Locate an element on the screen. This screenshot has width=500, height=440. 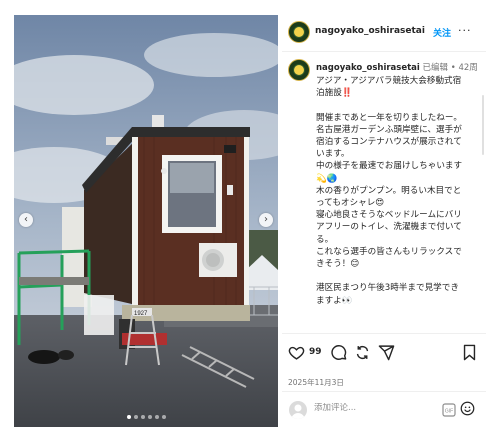
bookmark-icon is located at coordinates (469, 354).